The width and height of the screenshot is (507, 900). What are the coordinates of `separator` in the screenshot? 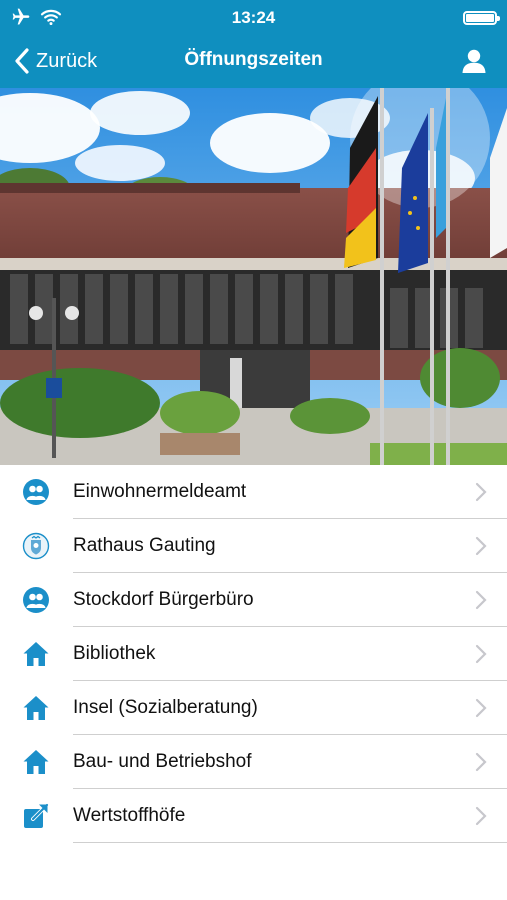 It's located at (290, 842).